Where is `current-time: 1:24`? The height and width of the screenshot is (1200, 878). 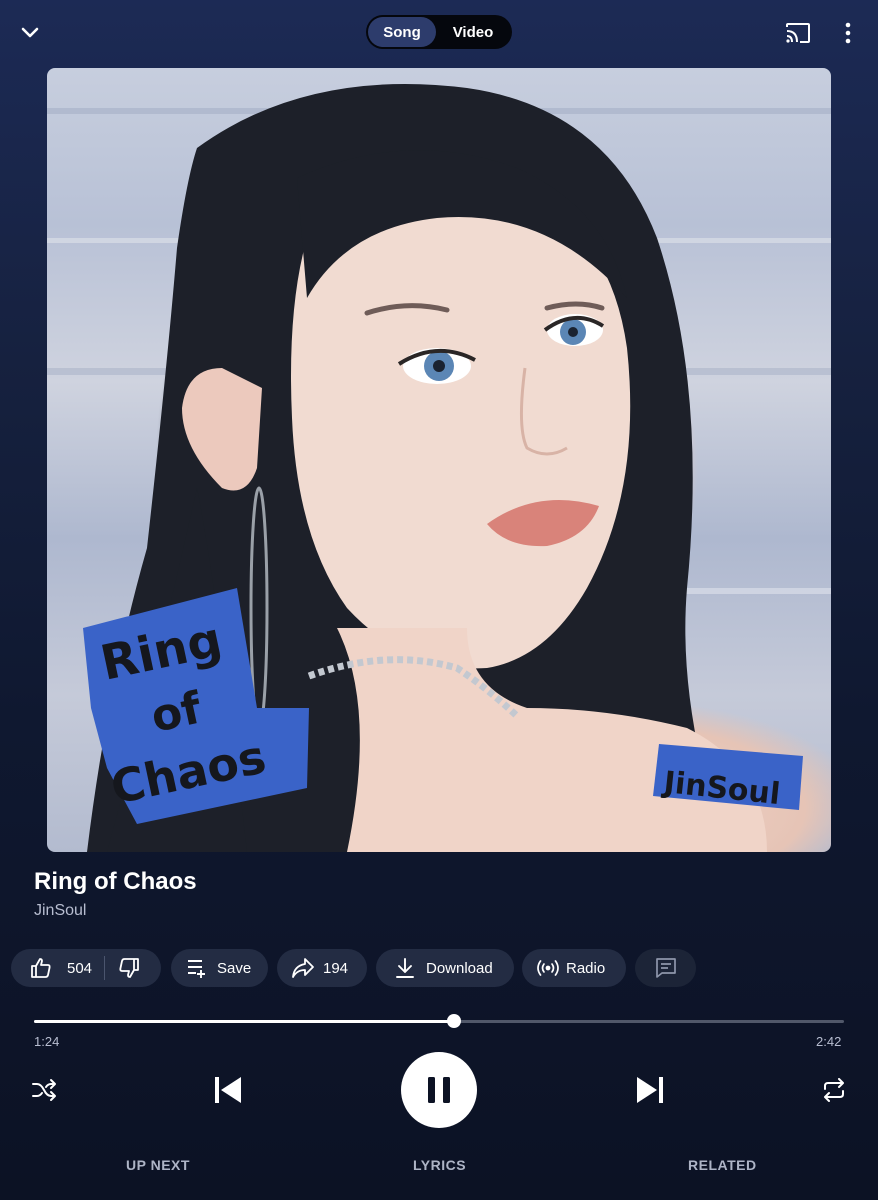
current-time: 1:24 is located at coordinates (47, 1041).